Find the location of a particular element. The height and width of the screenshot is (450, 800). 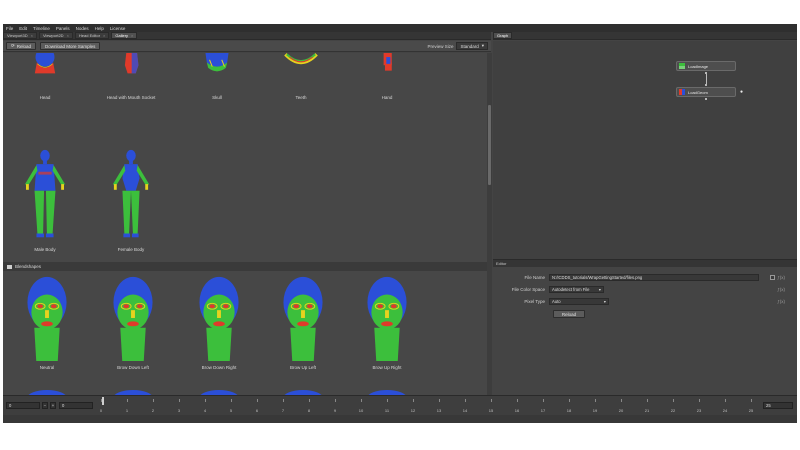

gallery-item-teeth: Teeth is located at coordinates (301, 76).